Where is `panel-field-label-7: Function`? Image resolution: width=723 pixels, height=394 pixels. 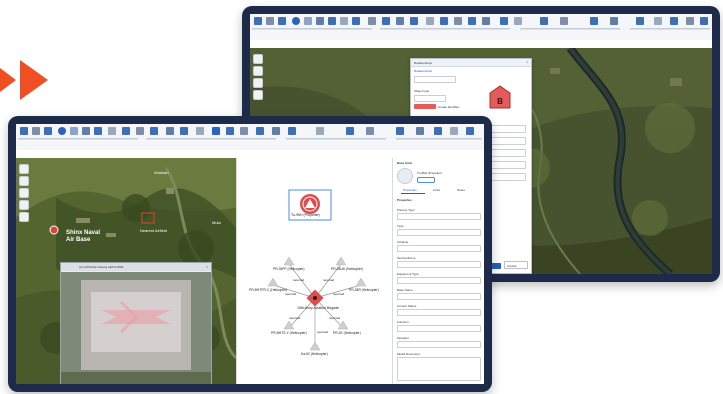 panel-field-label-7: Function is located at coordinates (403, 322).